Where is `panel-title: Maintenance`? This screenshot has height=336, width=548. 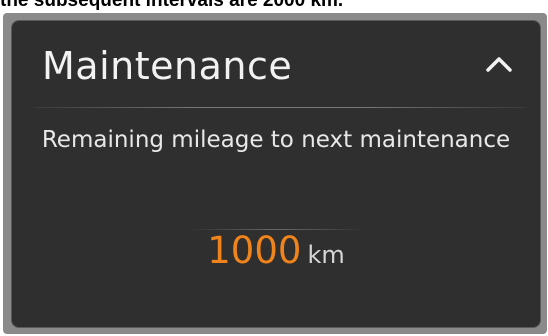
panel-title: Maintenance is located at coordinates (167, 66).